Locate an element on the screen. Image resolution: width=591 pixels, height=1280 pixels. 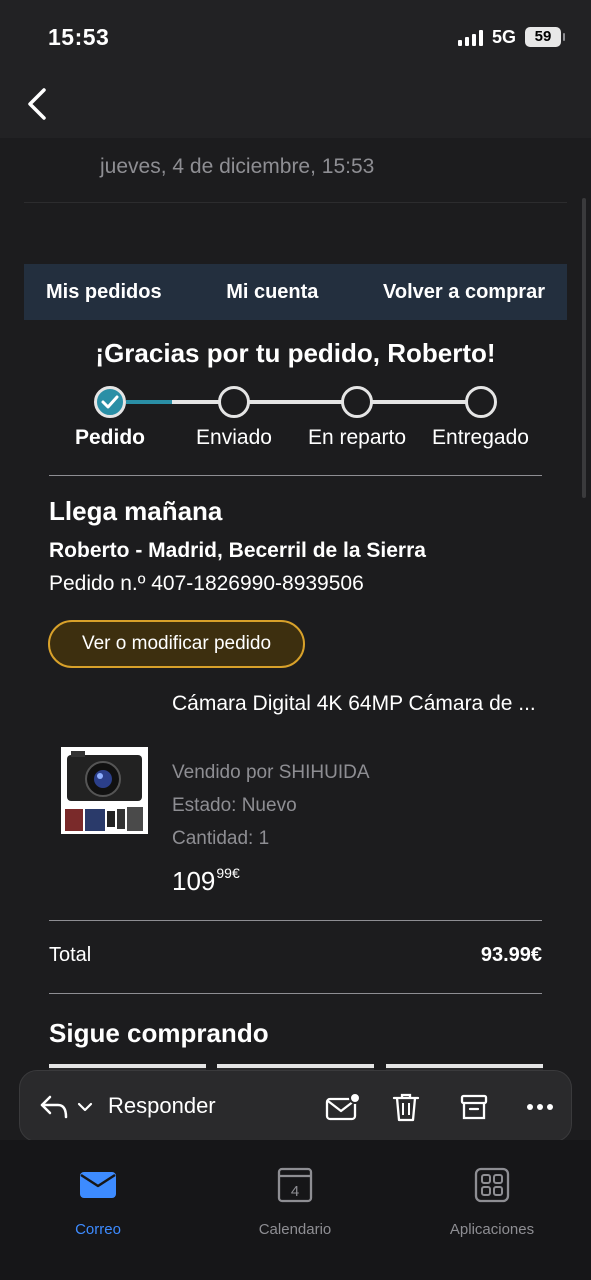
tab-correo: Correo is located at coordinates (98, 1202).